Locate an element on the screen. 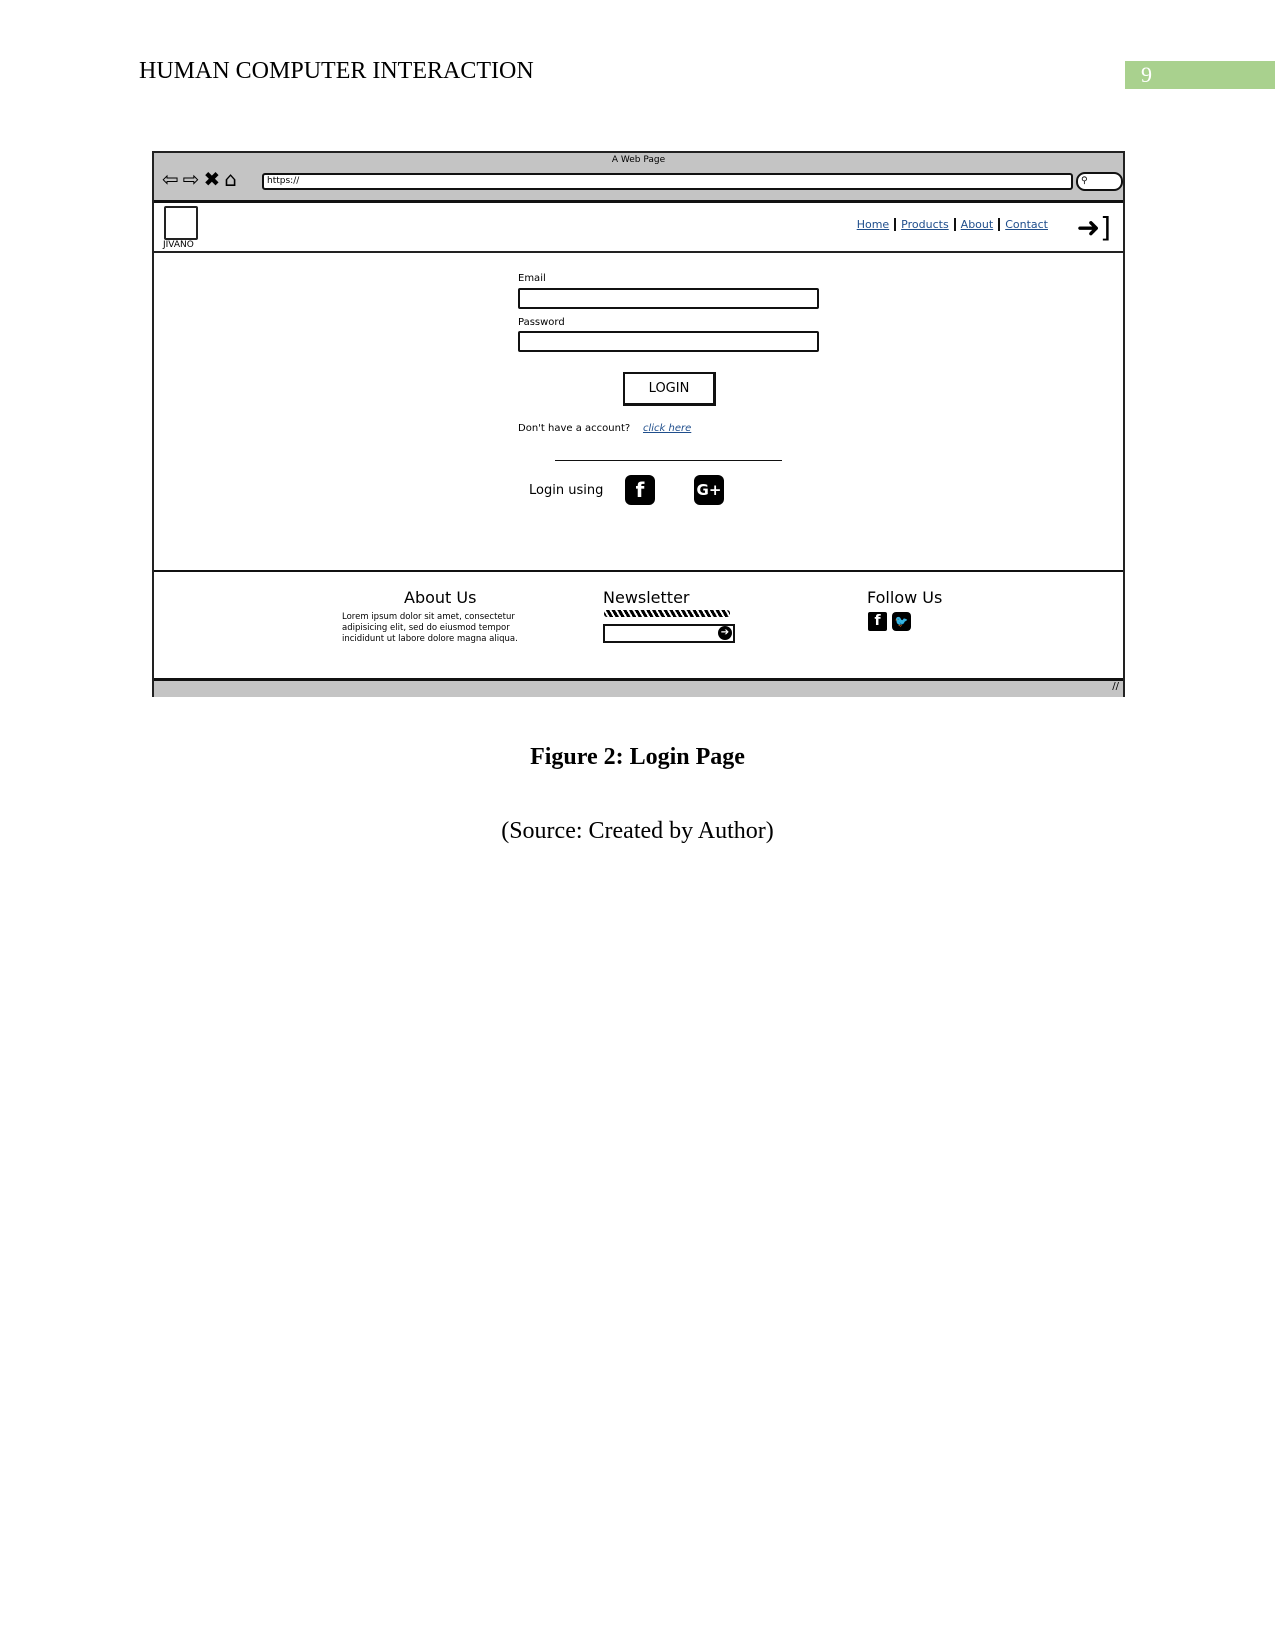  nav-about: About is located at coordinates (978, 224).